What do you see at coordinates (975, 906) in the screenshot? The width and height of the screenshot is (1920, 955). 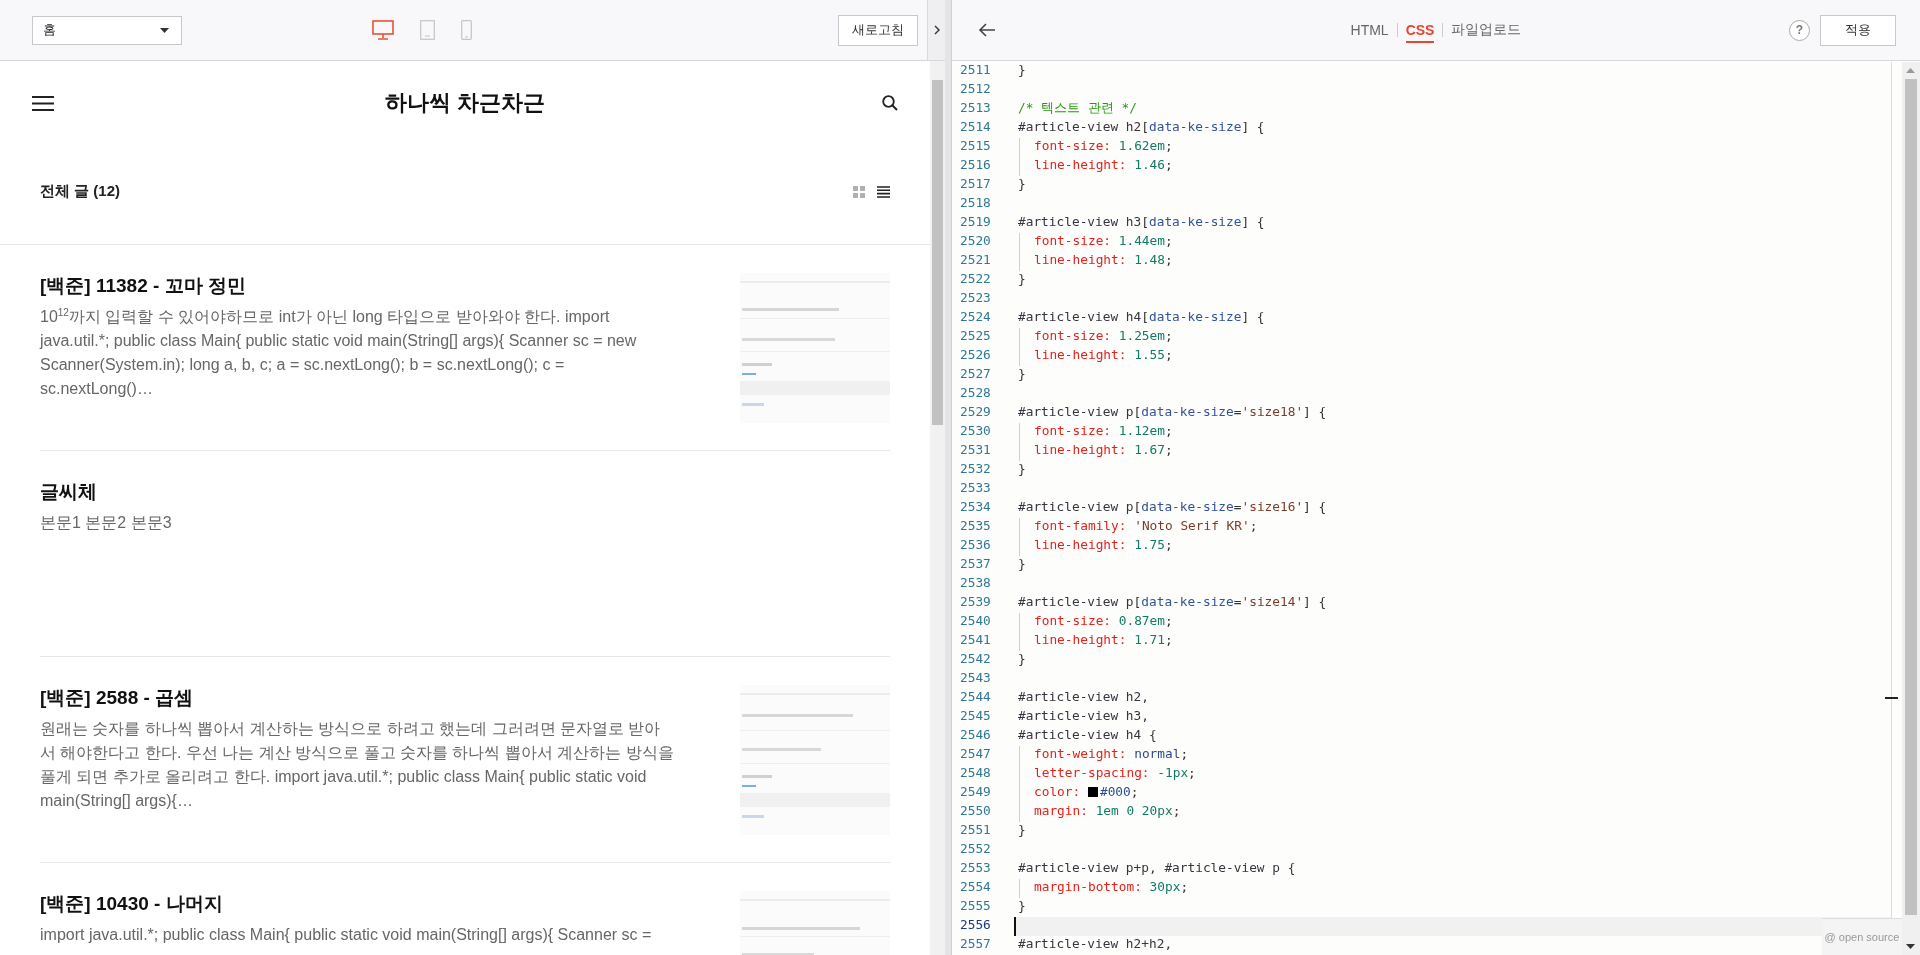 I see `line-number: 2555` at bounding box center [975, 906].